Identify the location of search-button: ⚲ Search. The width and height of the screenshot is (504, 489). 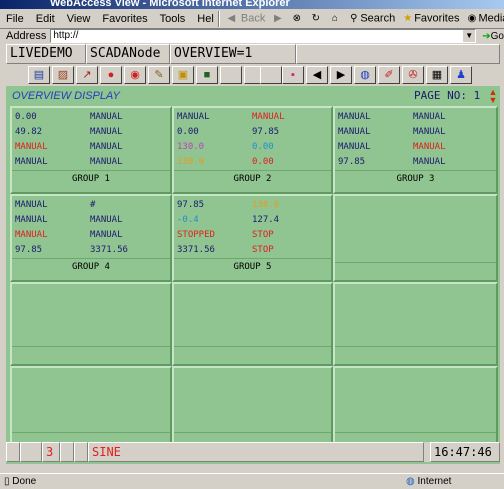
(371, 18).